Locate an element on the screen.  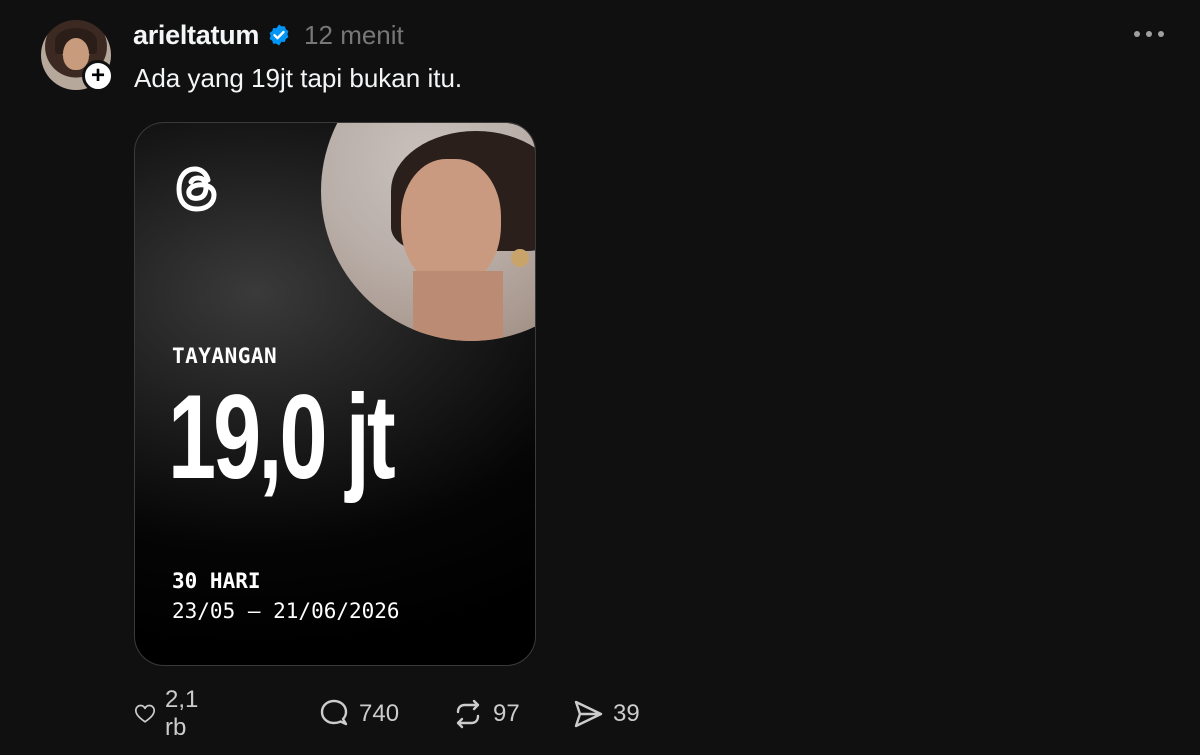
like-button: 2,1 rb is located at coordinates (170, 713).